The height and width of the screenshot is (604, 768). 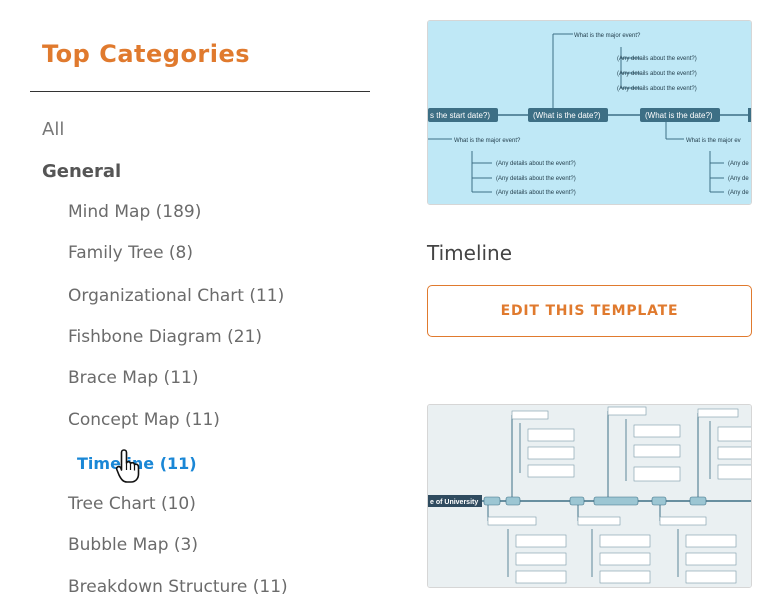 What do you see at coordinates (454, 502) in the screenshot?
I see `root-node-label: e of University` at bounding box center [454, 502].